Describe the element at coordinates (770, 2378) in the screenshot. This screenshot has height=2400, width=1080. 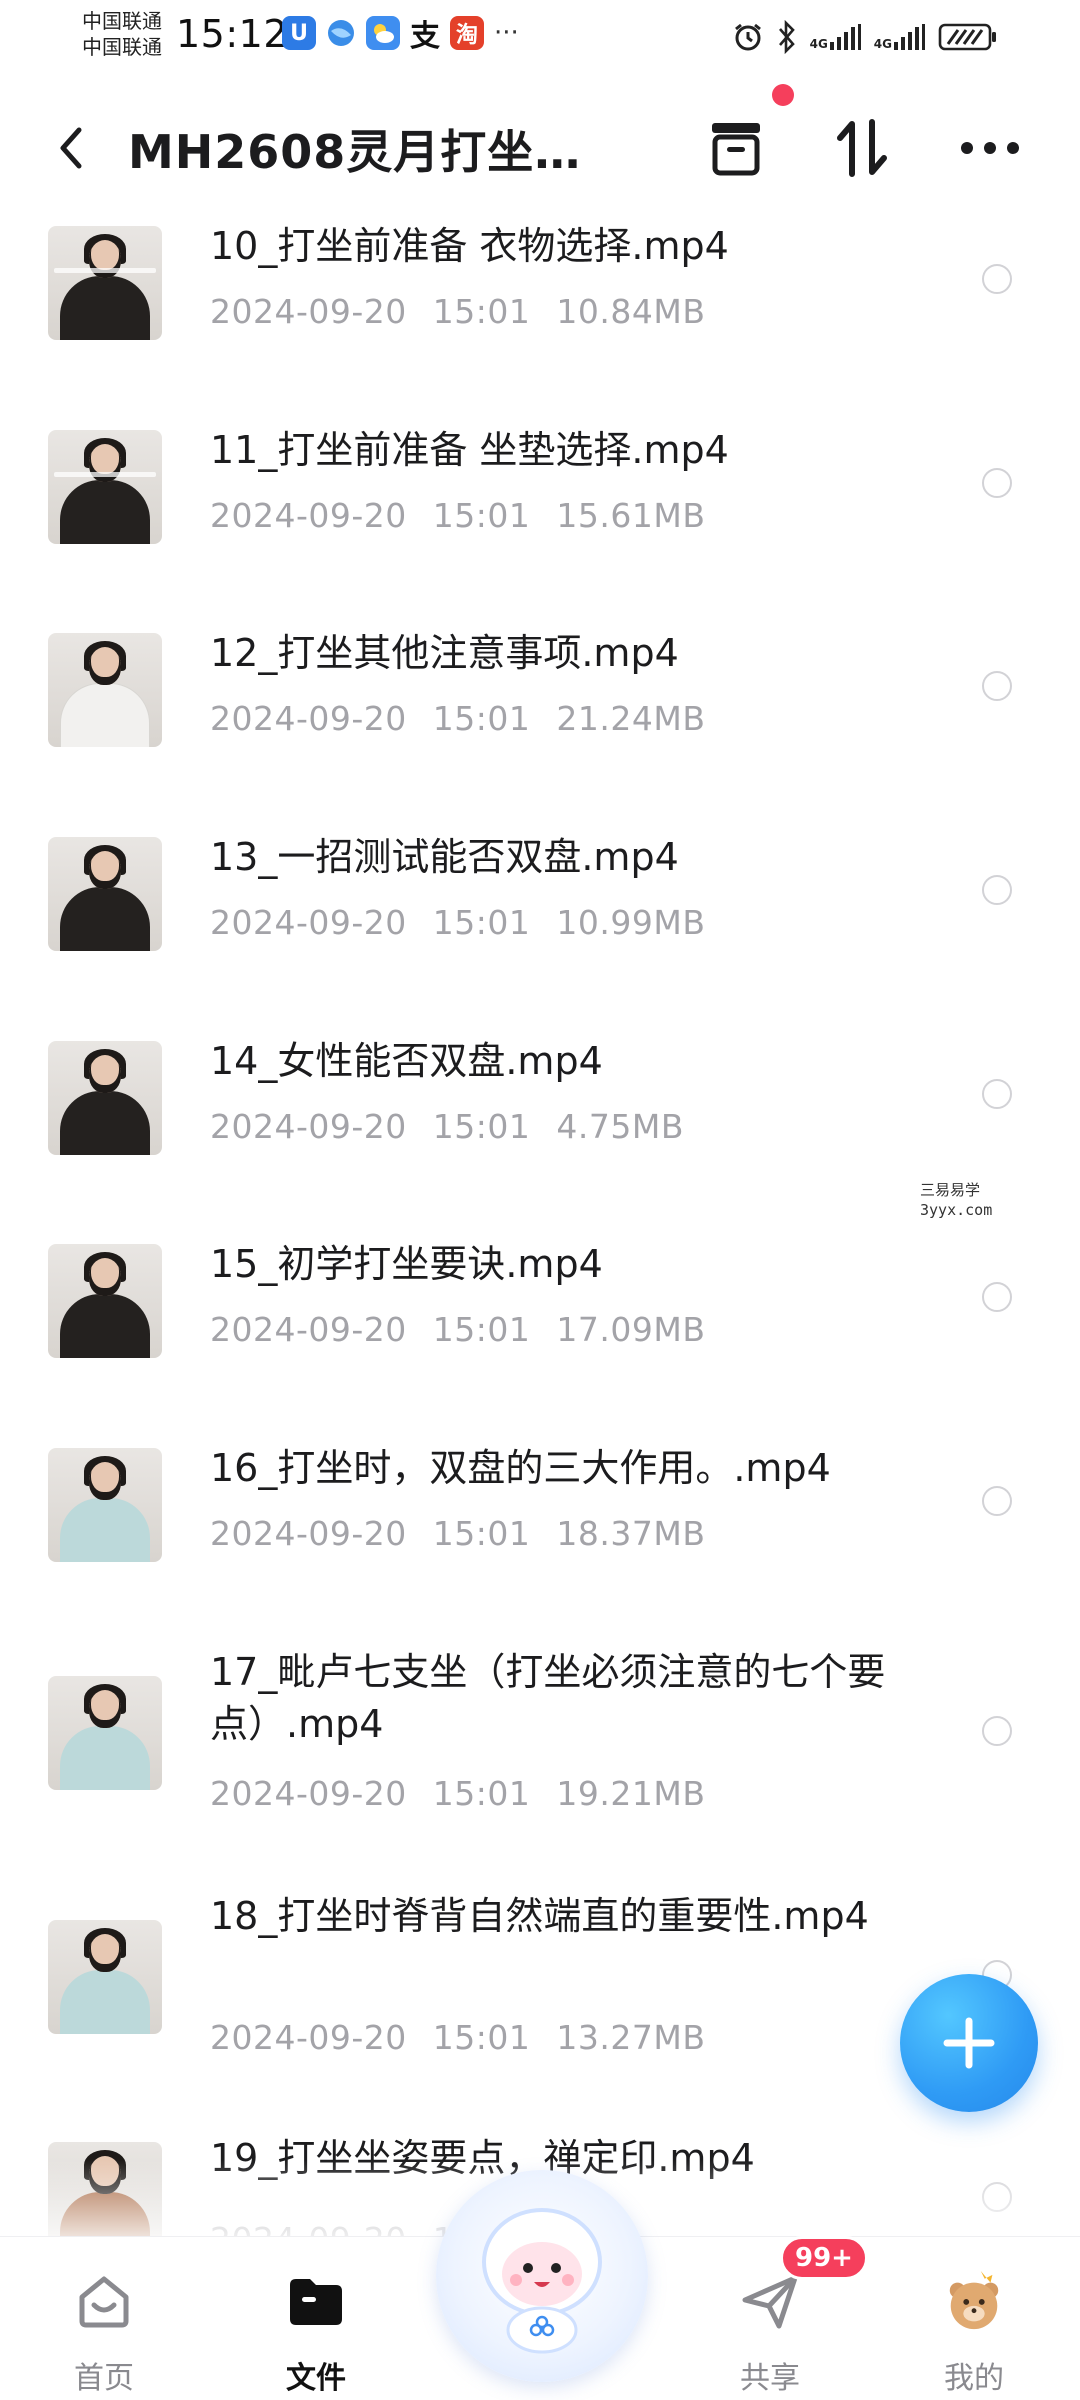
I see `nav-label-share: 共享` at that location.